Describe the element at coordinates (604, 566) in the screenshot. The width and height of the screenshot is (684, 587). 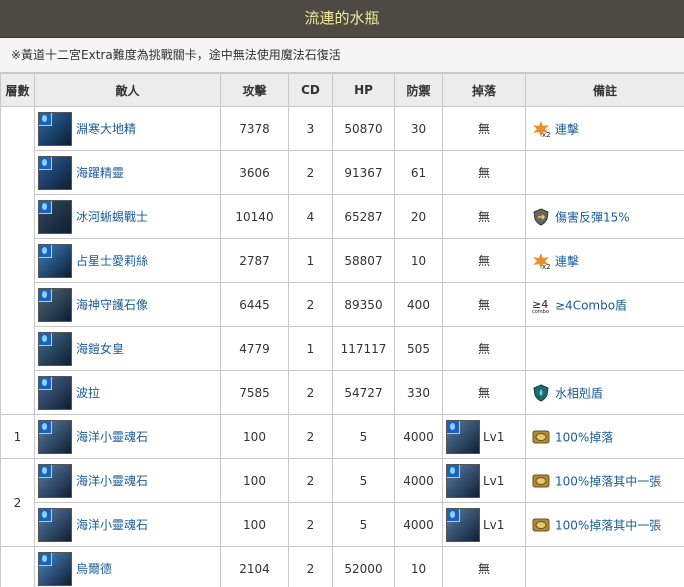
I see `remark-cell` at that location.